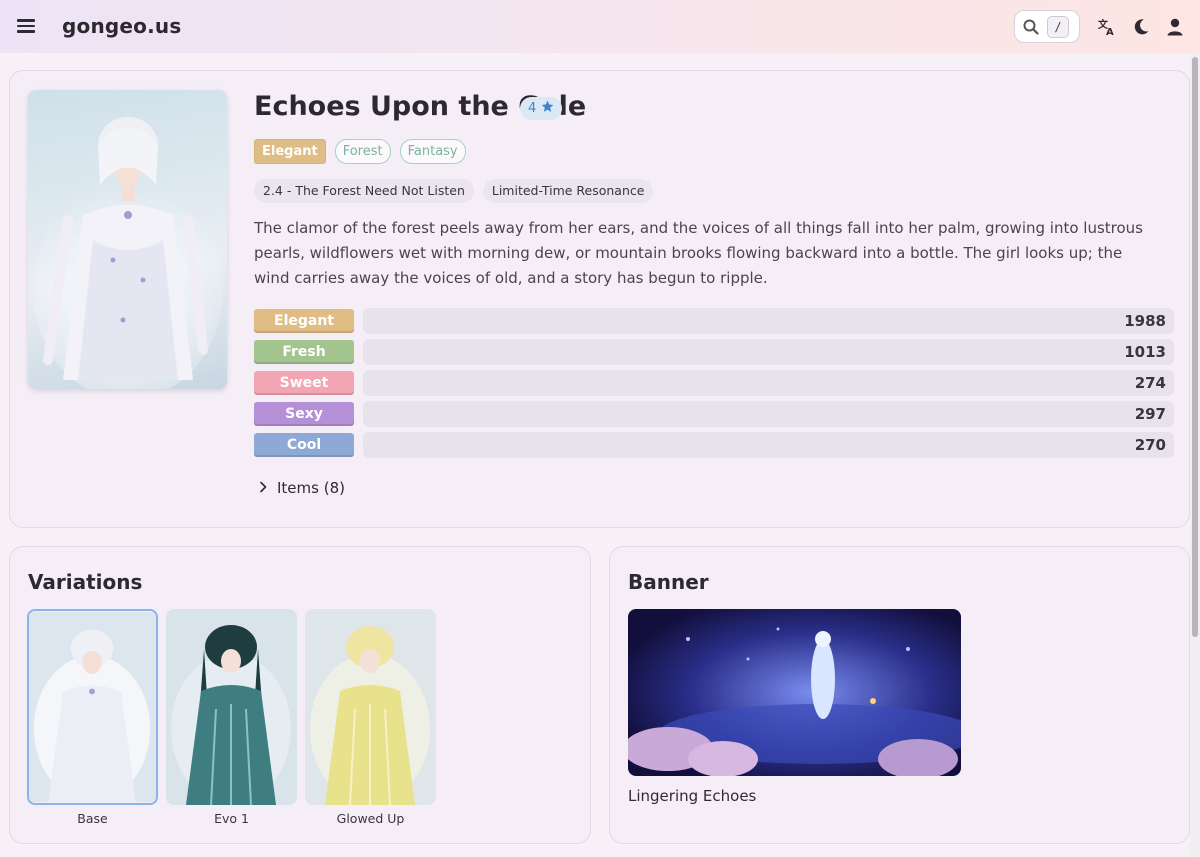 The width and height of the screenshot is (1200, 857). I want to click on search-button: /, so click(1047, 26).